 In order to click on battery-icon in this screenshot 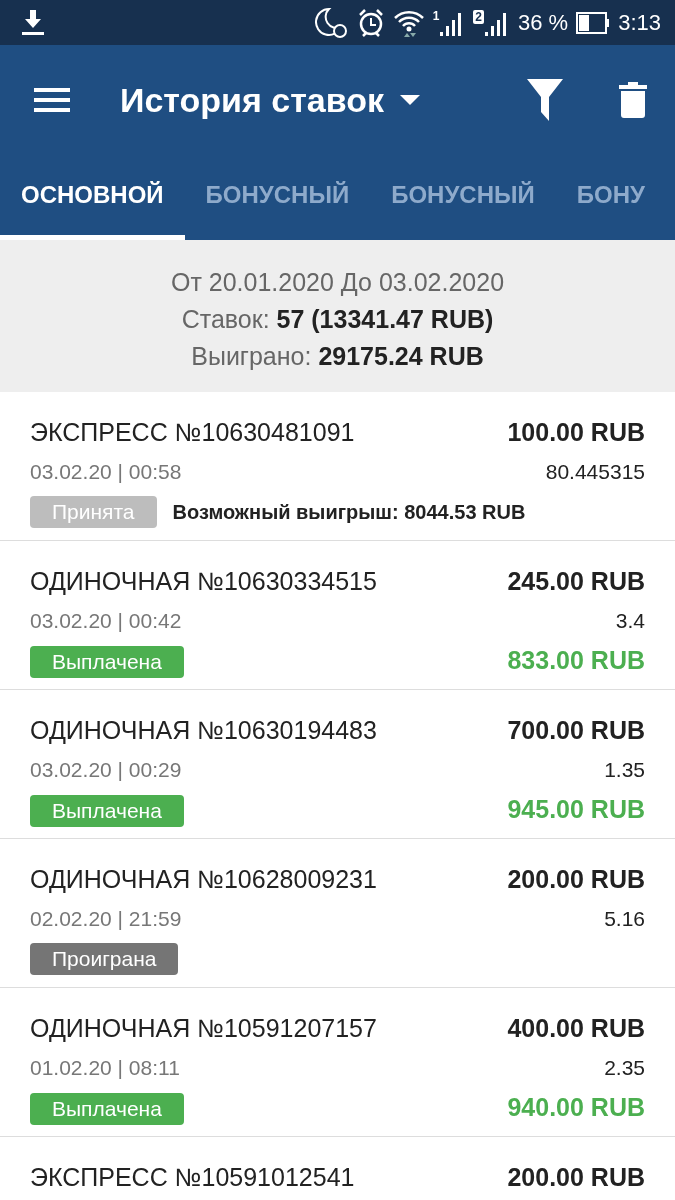, I will do `click(593, 22)`.